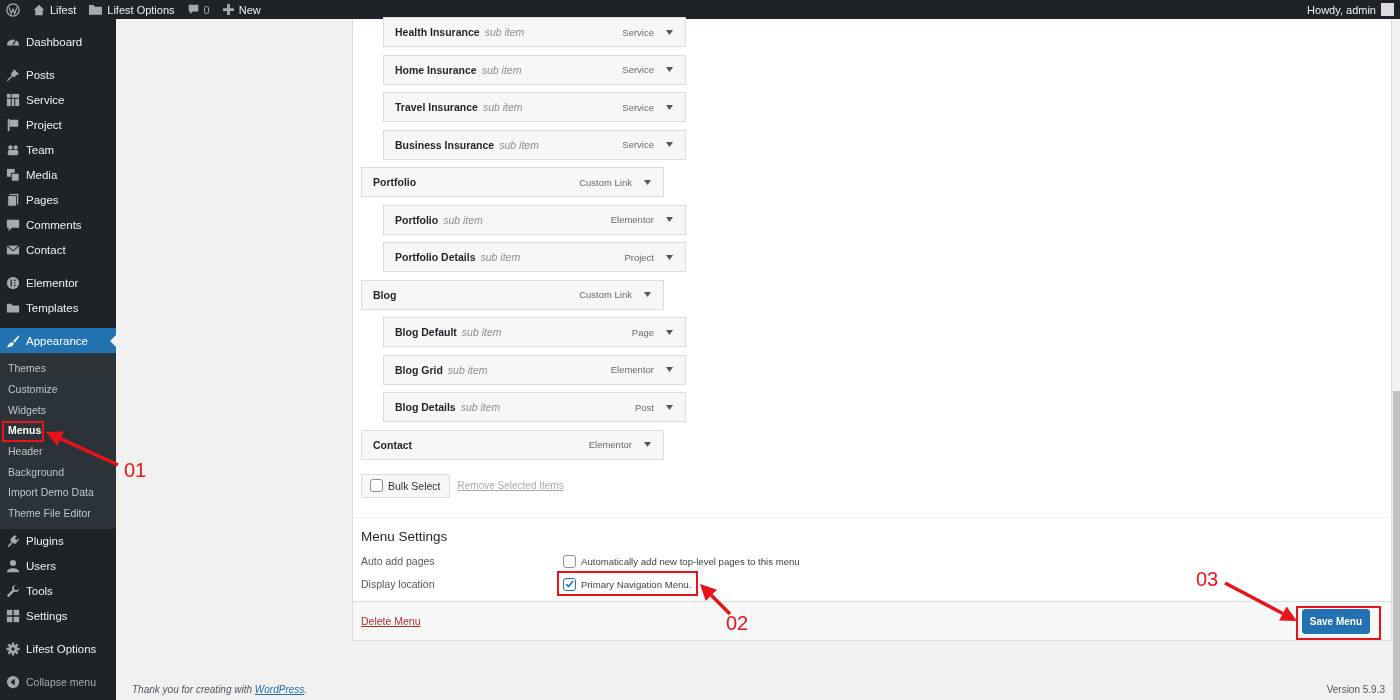 This screenshot has width=1400, height=700. I want to click on collapse-menu: Collapse menu, so click(61, 682).